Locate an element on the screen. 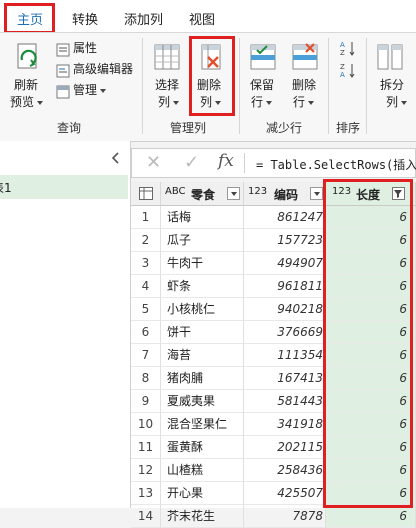 Image resolution: width=416 pixels, height=528 pixels. cell-code: 581443 is located at coordinates (285, 401).